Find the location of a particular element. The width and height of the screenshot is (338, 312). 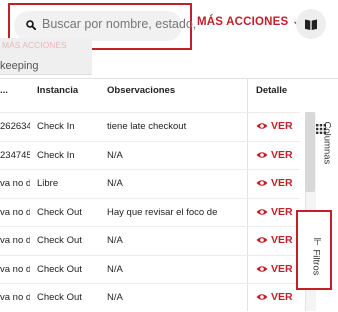

book-button is located at coordinates (311, 24).